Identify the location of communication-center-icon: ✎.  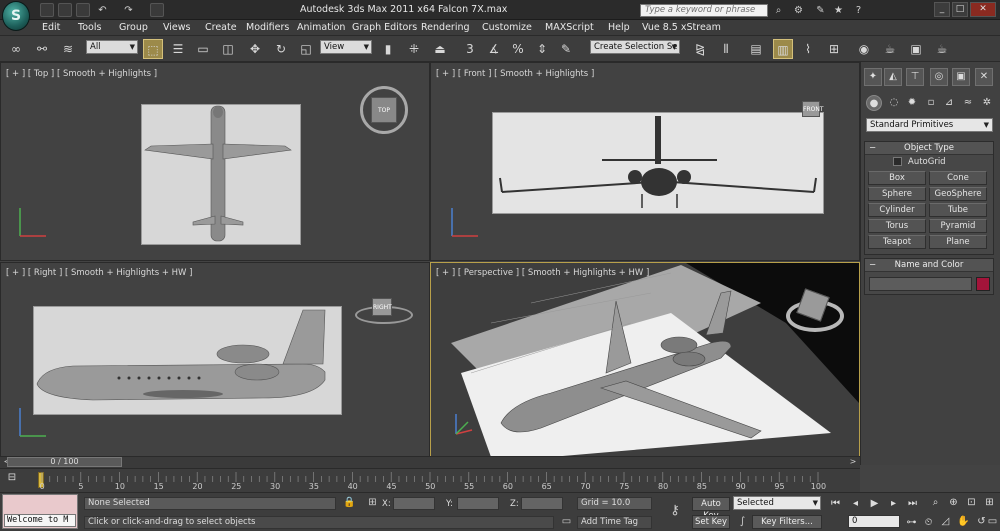
(820, 10).